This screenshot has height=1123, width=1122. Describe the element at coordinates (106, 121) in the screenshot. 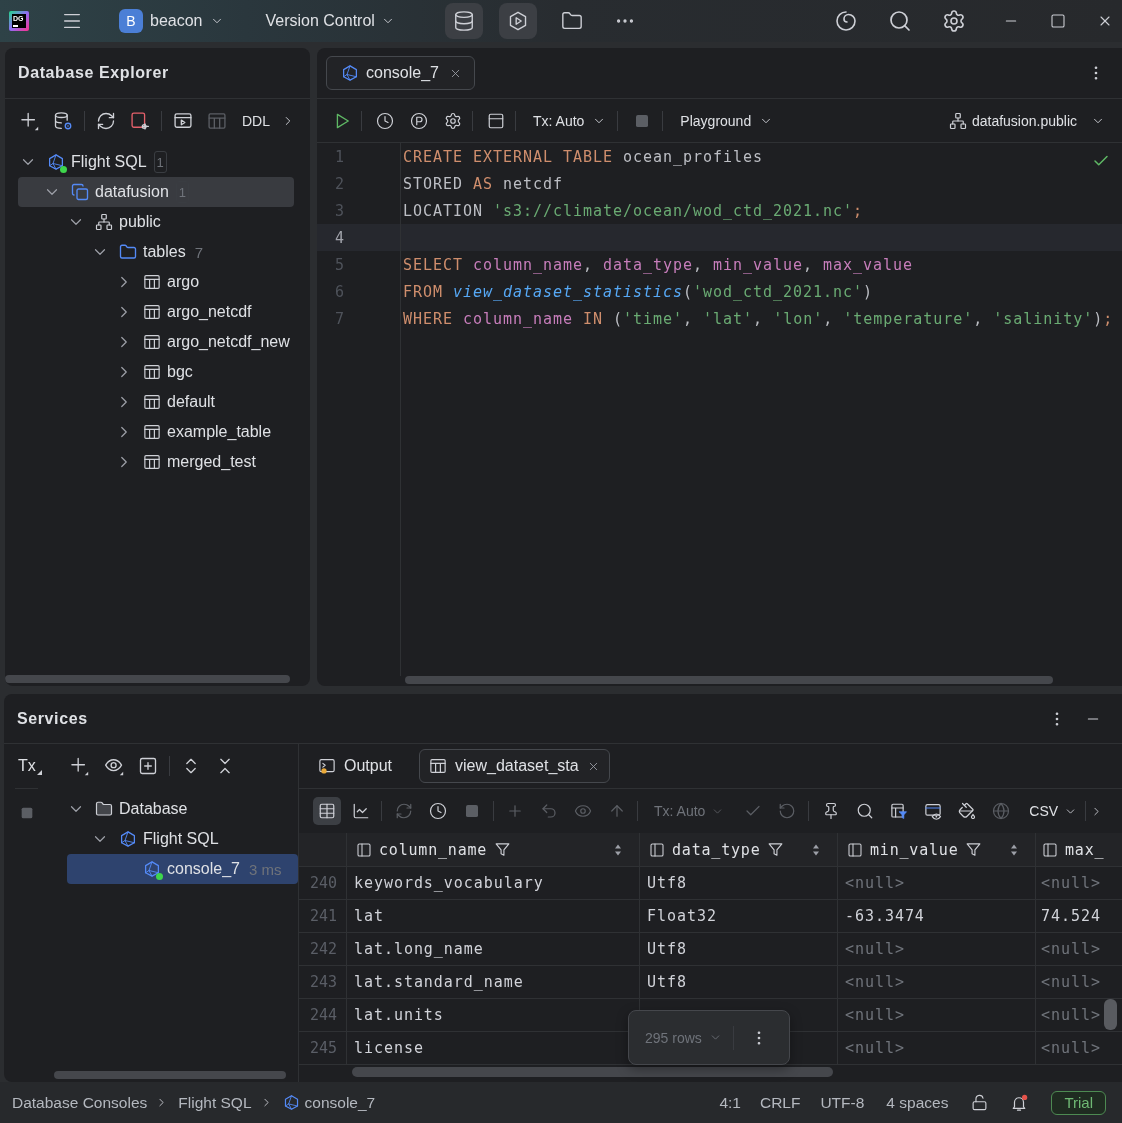

I see `refresh-icon` at that location.